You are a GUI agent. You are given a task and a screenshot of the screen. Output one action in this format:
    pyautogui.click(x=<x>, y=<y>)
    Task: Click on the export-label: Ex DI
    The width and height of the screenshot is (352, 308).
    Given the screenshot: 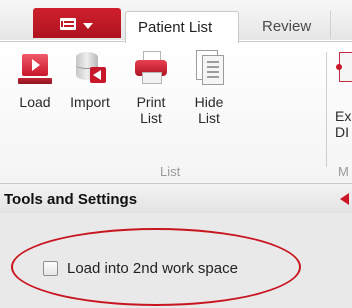 What is the action you would take?
    pyautogui.click(x=343, y=124)
    